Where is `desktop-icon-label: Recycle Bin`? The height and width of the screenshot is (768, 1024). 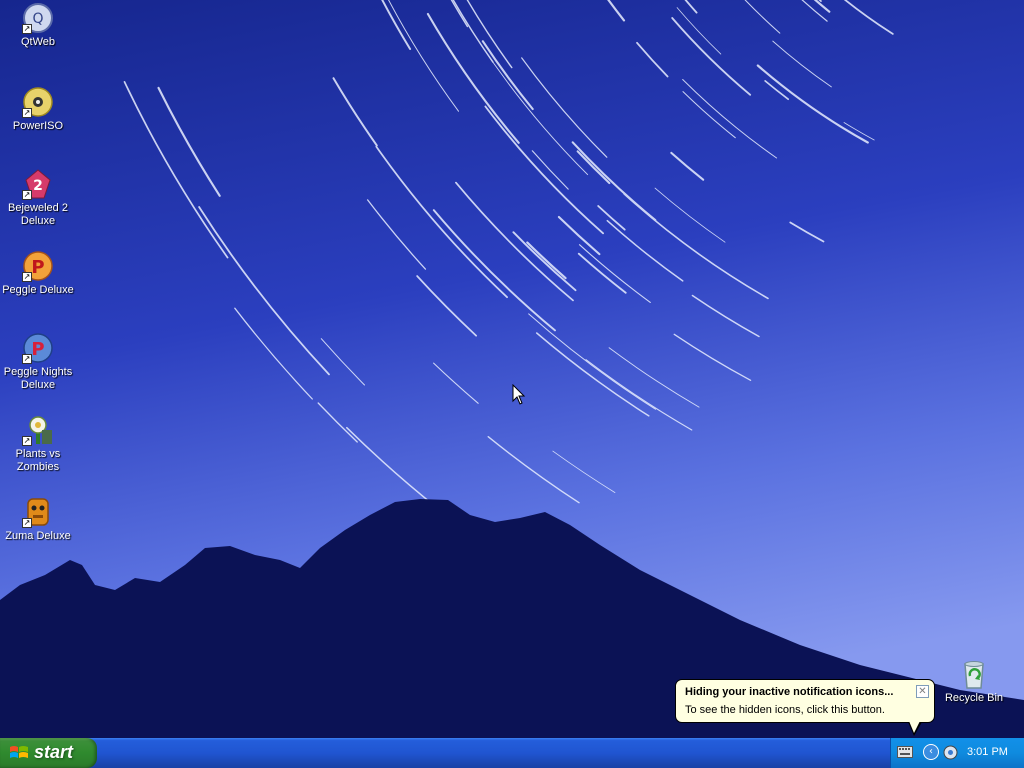
desktop-icon-label: Recycle Bin is located at coordinates (974, 698).